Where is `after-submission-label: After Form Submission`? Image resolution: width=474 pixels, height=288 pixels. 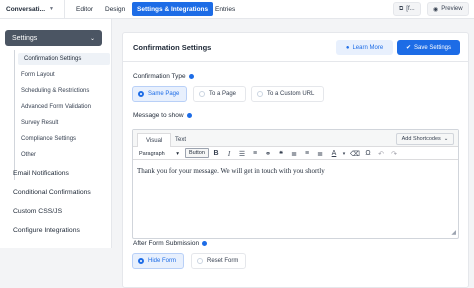 after-submission-label: After Form Submission is located at coordinates (170, 243).